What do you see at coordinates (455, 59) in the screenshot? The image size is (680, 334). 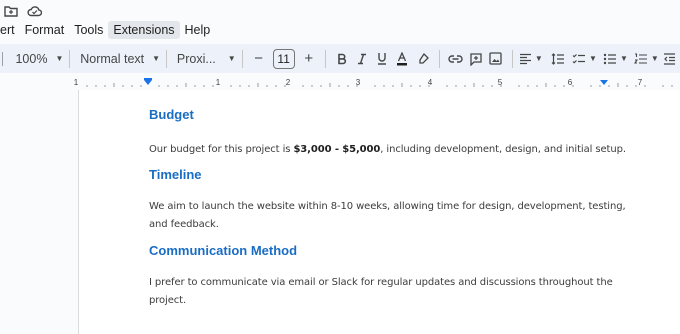 I see `link-icon` at bounding box center [455, 59].